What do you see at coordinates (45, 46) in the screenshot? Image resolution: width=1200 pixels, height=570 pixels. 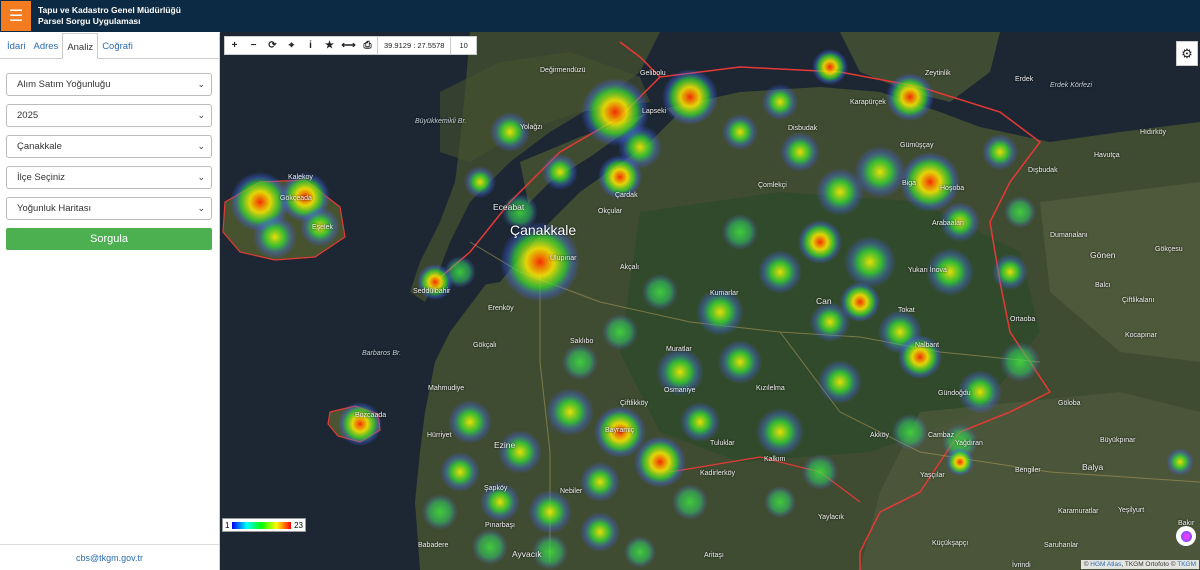 I see `tab-adres: Adres` at bounding box center [45, 46].